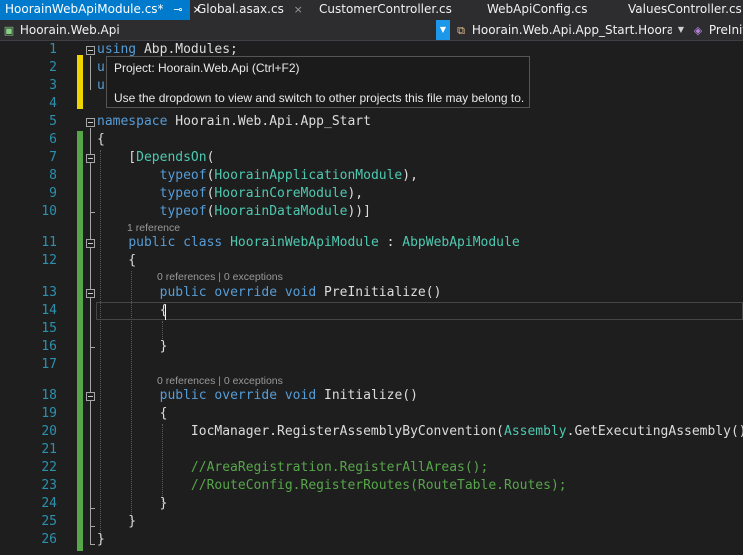 Image resolution: width=743 pixels, height=555 pixels. I want to click on code-line-16: }, so click(132, 347).